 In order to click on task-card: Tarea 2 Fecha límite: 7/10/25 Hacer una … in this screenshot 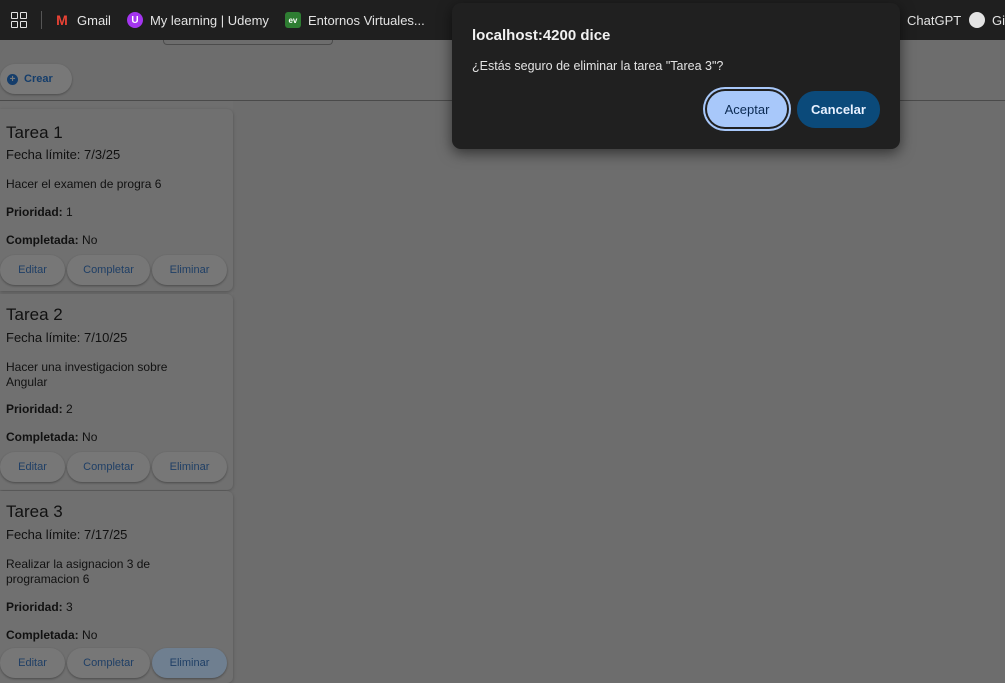, I will do `click(116, 392)`.